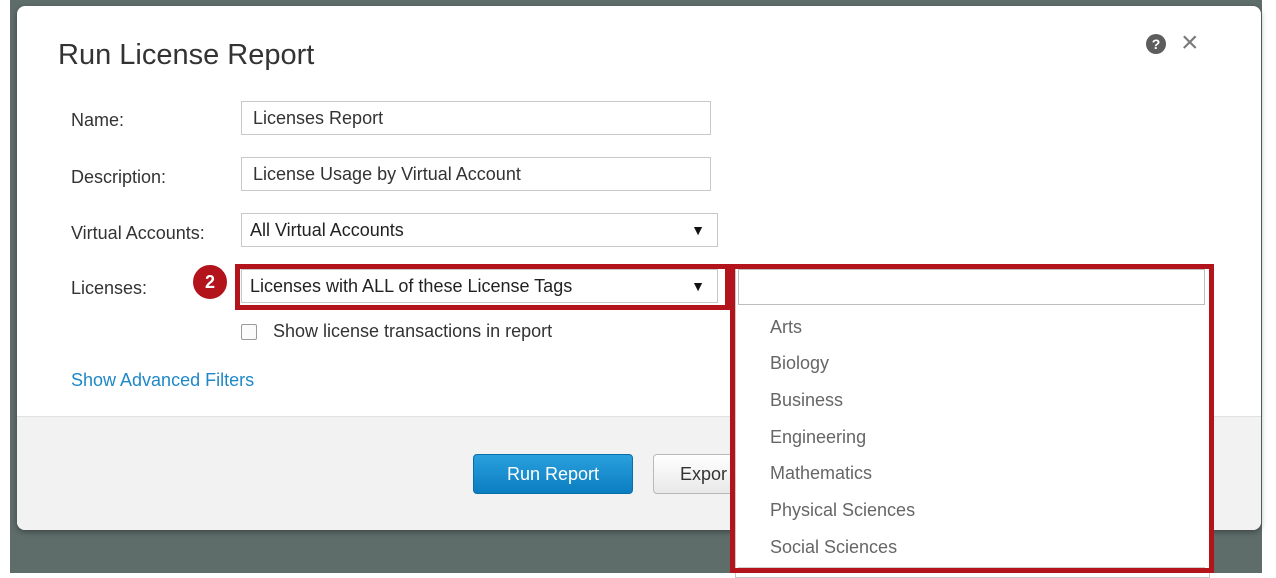  What do you see at coordinates (799, 363) in the screenshot?
I see `tag-option-biology: Biology` at bounding box center [799, 363].